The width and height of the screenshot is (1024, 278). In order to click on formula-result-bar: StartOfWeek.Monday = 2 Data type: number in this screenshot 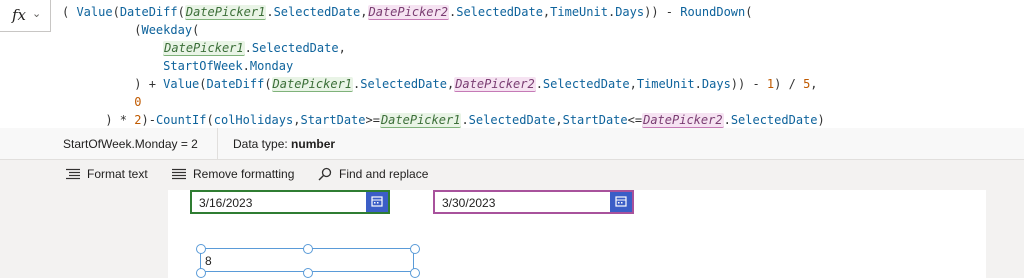, I will do `click(512, 144)`.